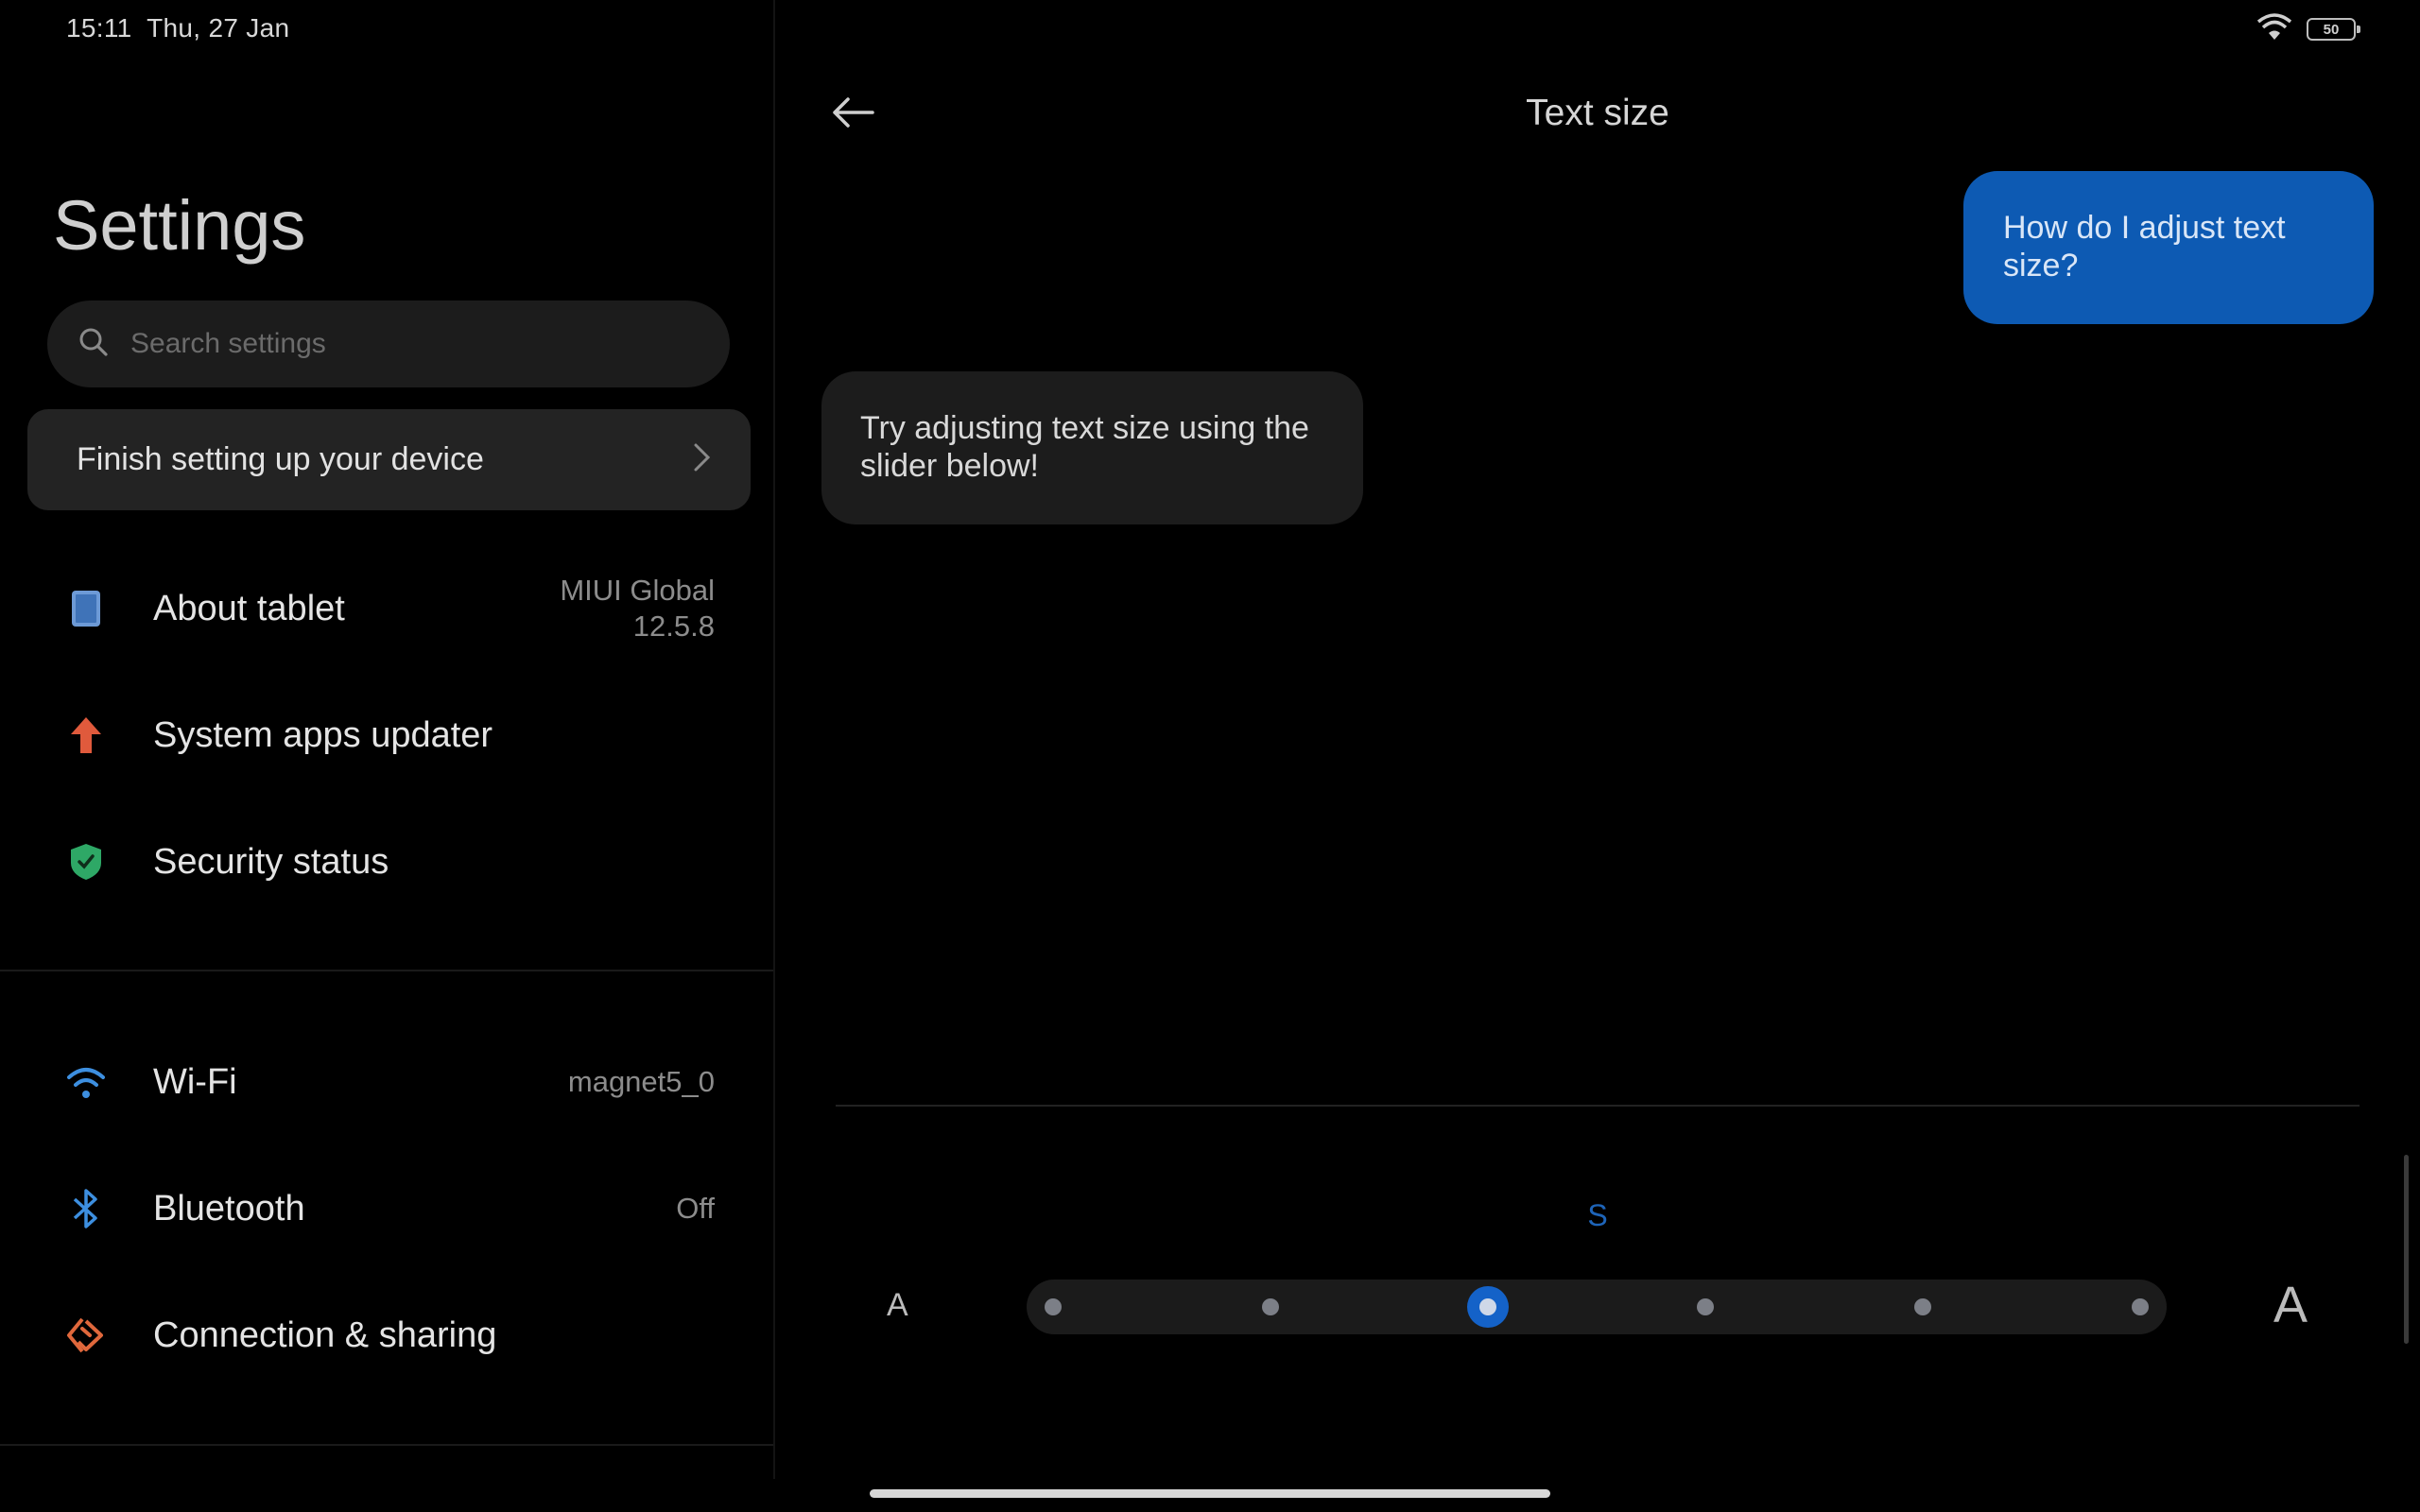 The height and width of the screenshot is (1512, 2420). I want to click on home-indicator, so click(1210, 1493).